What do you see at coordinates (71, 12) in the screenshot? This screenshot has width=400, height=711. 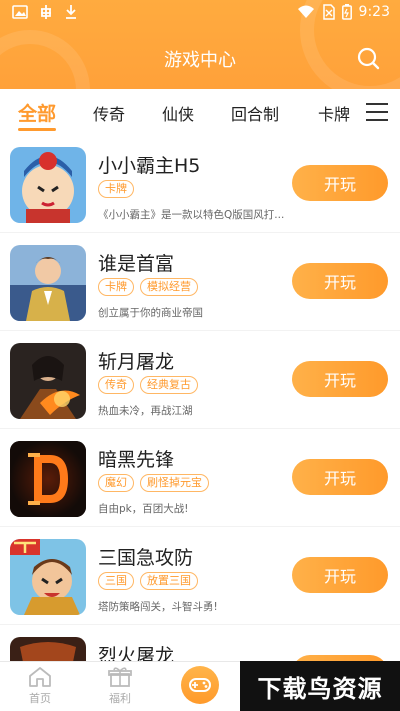 I see `download-icon` at bounding box center [71, 12].